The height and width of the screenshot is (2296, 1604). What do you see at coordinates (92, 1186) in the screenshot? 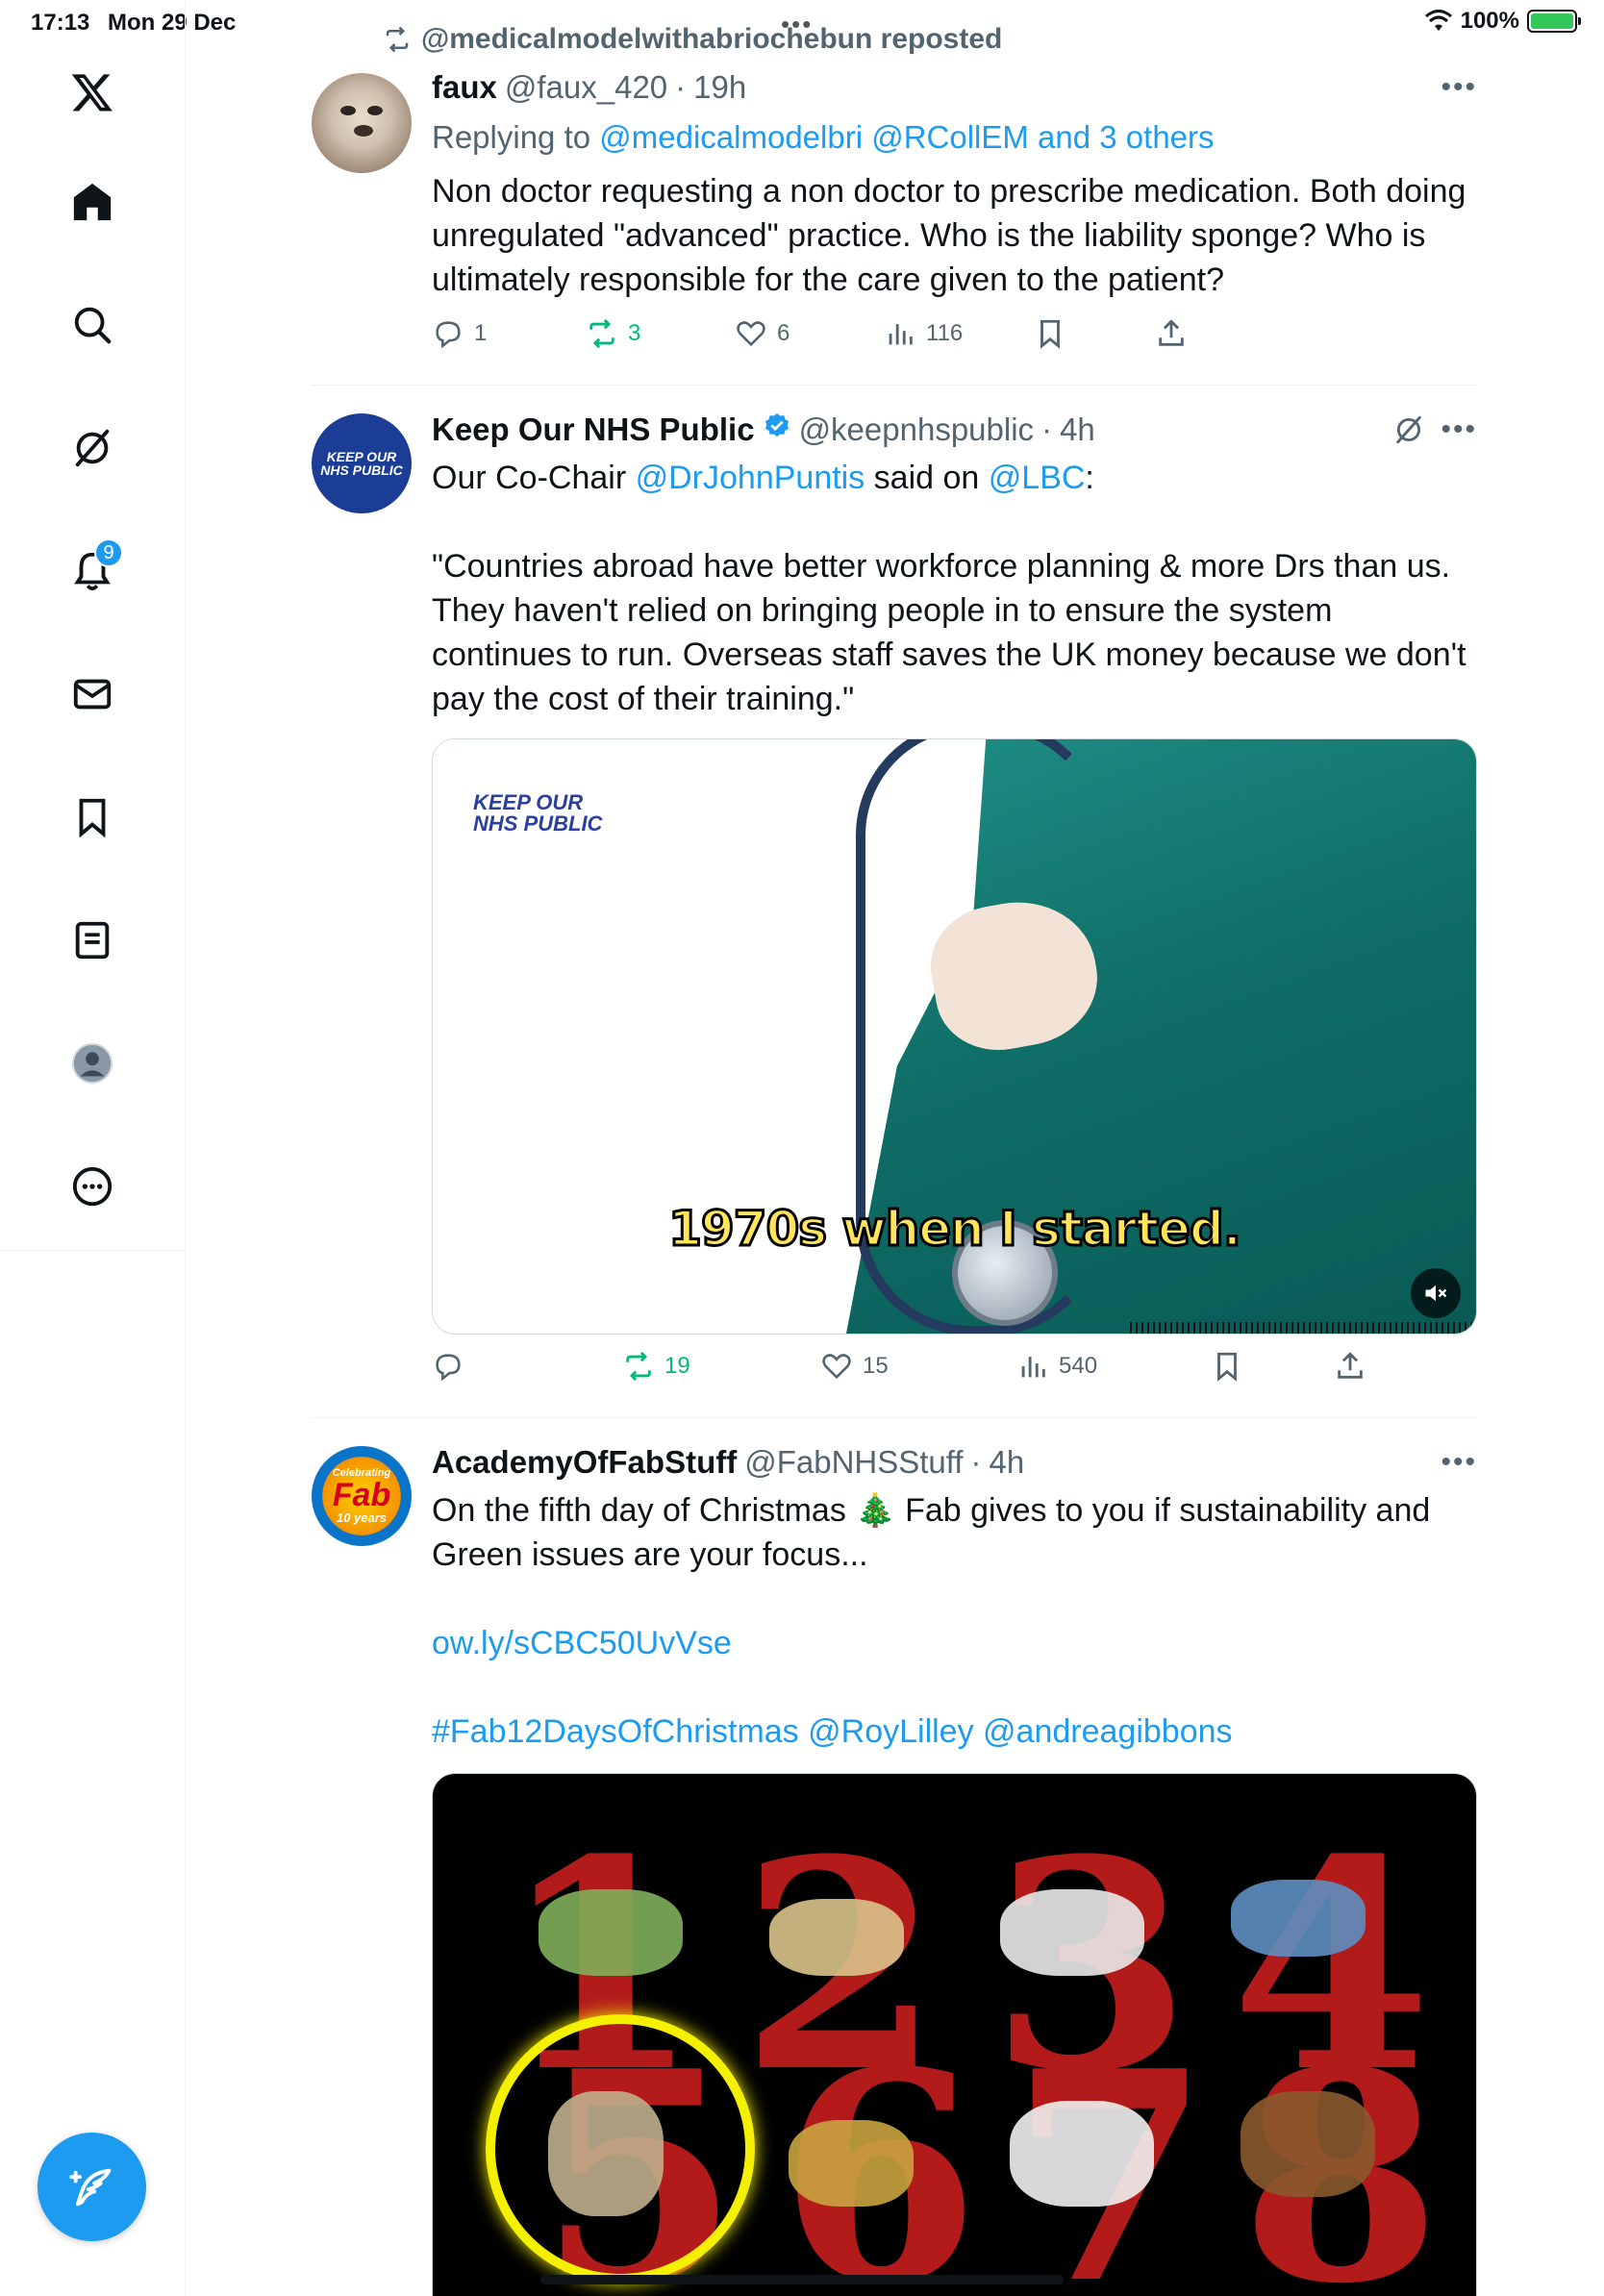
I see `more-icon` at bounding box center [92, 1186].